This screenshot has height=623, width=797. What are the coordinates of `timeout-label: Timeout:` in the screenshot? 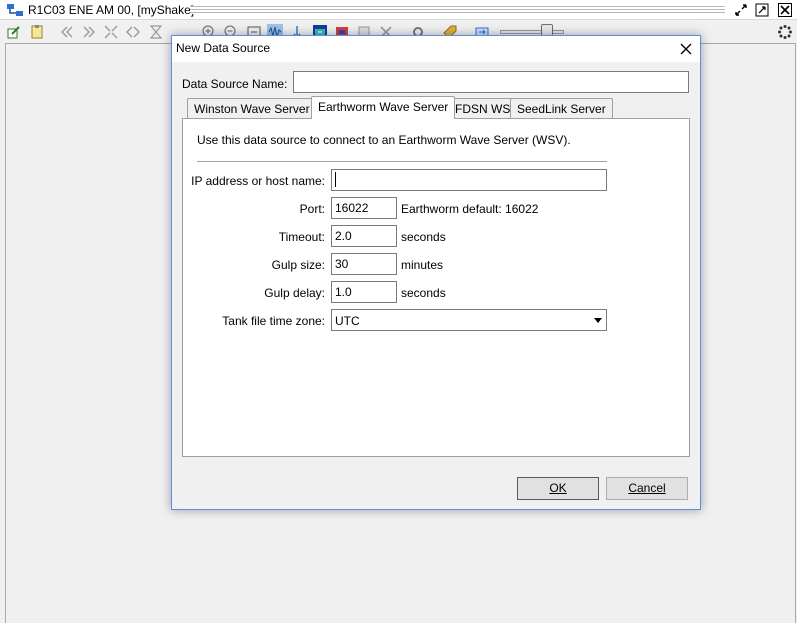 It's located at (301, 237).